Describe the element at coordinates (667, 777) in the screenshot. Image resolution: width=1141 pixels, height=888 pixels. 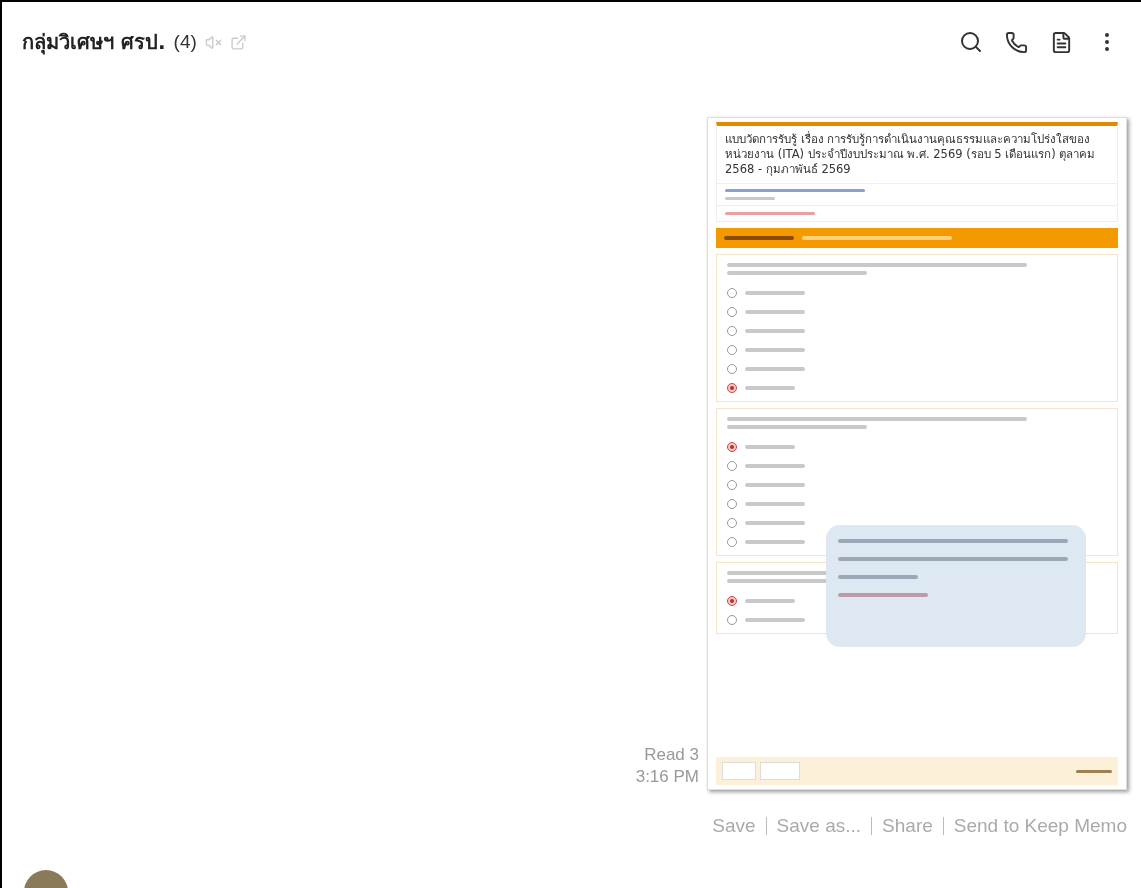
I see `message-time: 3:16 PM` at that location.